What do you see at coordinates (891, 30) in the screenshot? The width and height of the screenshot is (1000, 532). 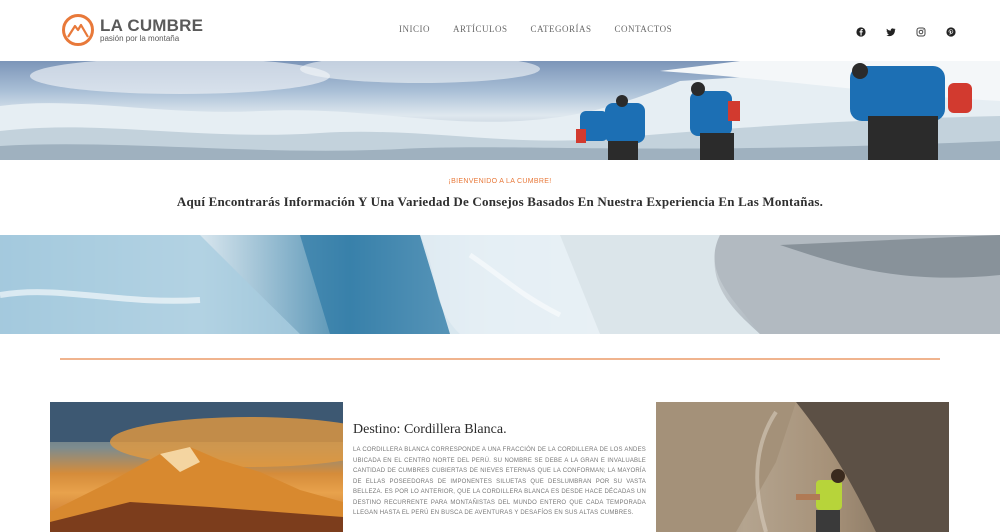 I see `twitter-icon` at bounding box center [891, 30].